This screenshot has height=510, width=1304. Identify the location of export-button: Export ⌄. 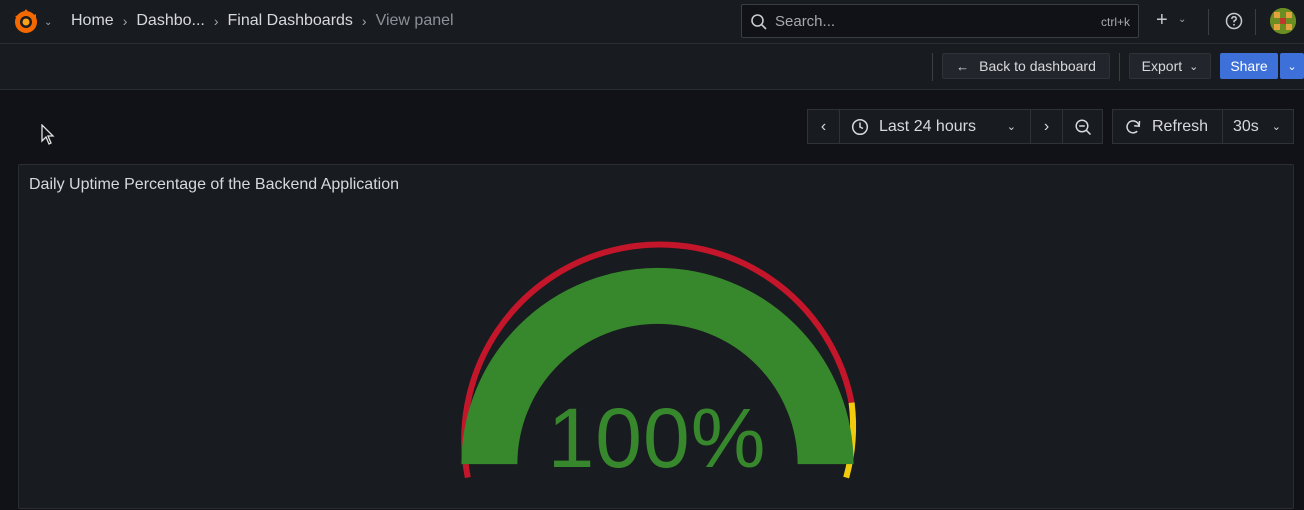
(1170, 66).